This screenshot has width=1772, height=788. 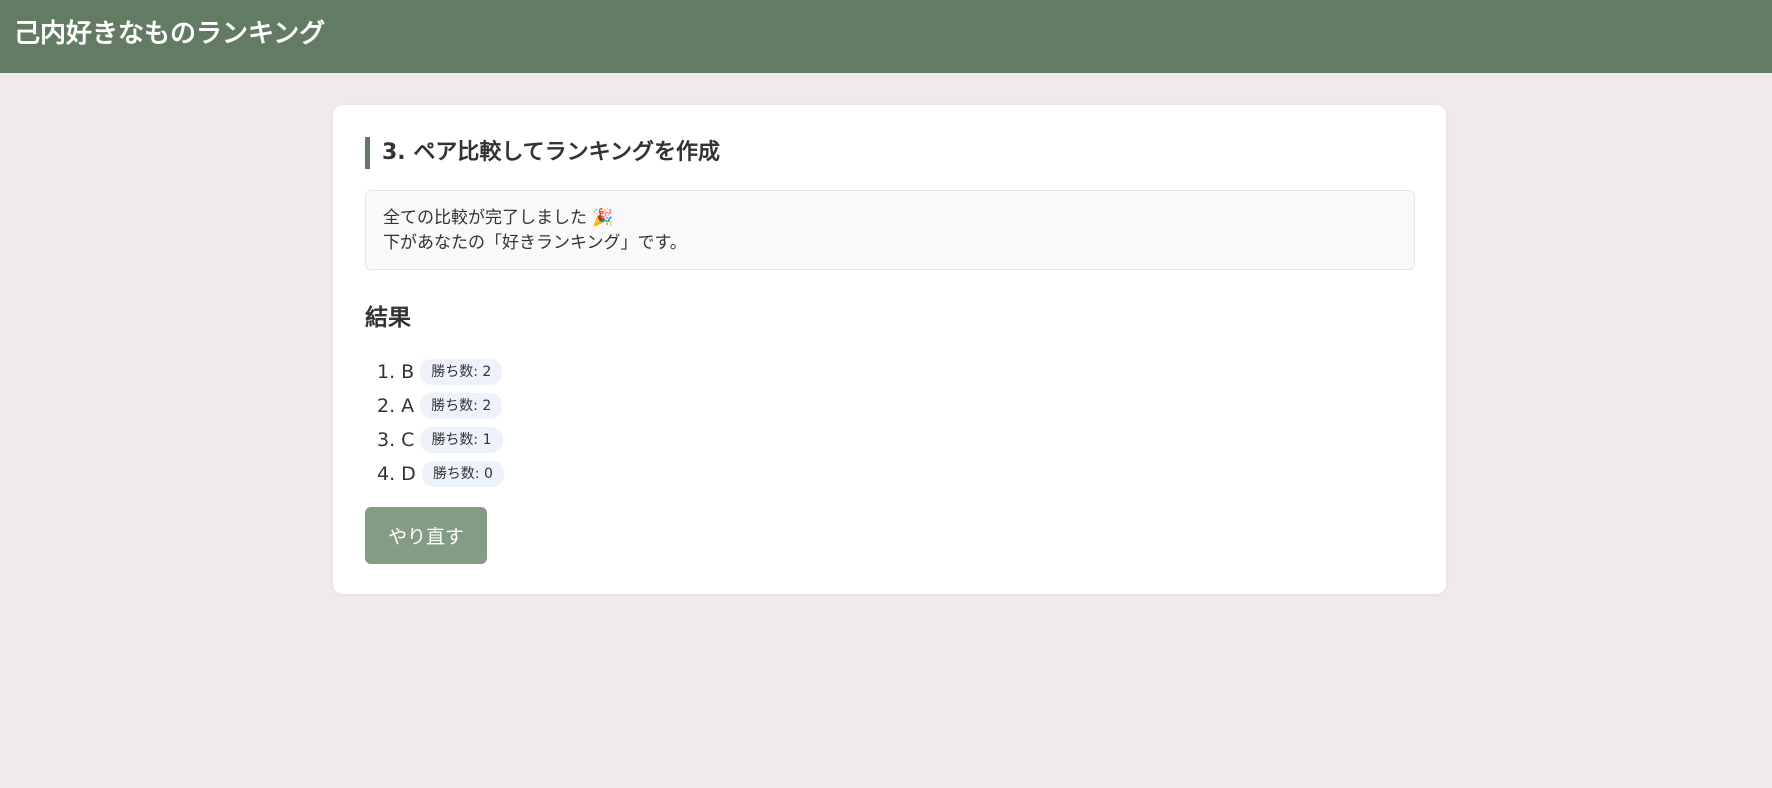 What do you see at coordinates (886, 36) in the screenshot?
I see `app-header: 己内好きなものランキング` at bounding box center [886, 36].